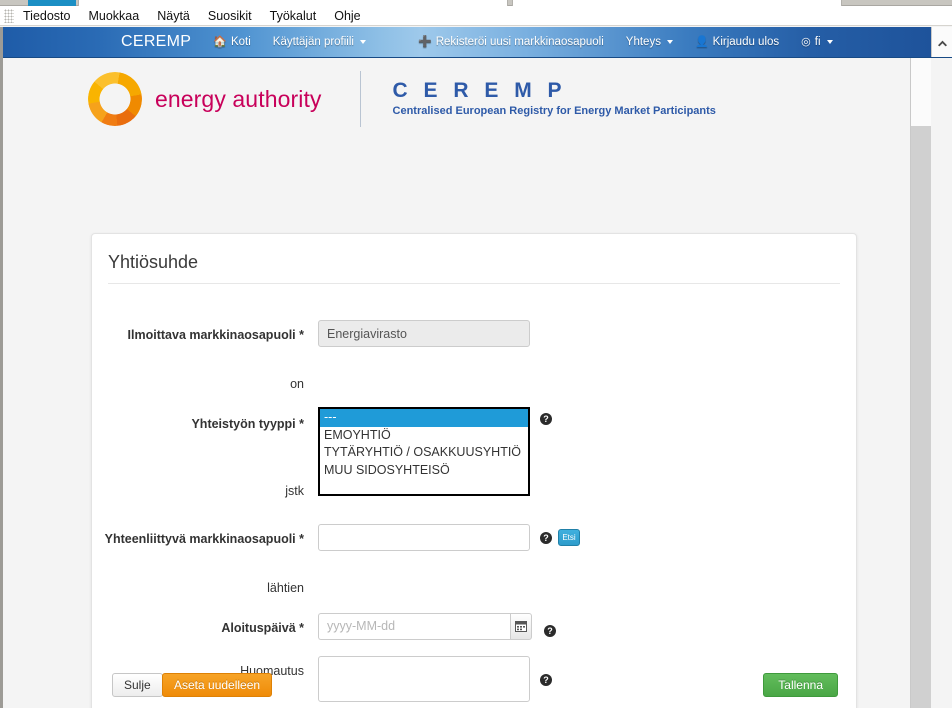 This screenshot has height=708, width=952. What do you see at coordinates (474, 283) in the screenshot?
I see `title-divider` at bounding box center [474, 283].